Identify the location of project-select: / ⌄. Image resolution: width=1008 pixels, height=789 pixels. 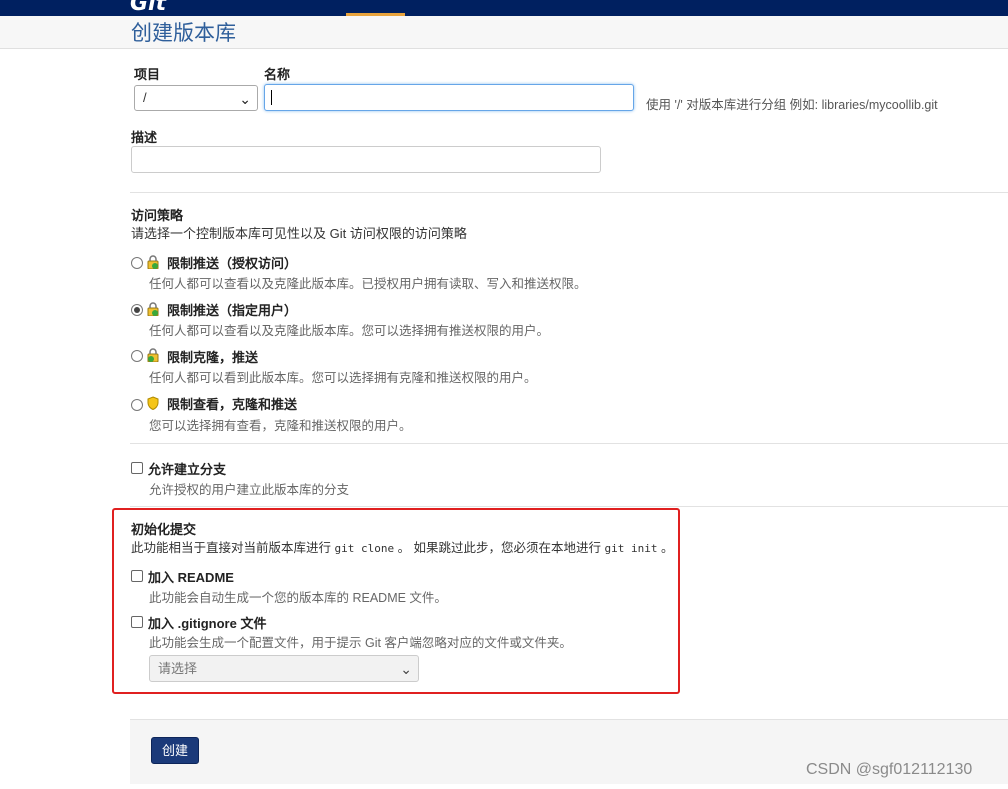
(196, 98).